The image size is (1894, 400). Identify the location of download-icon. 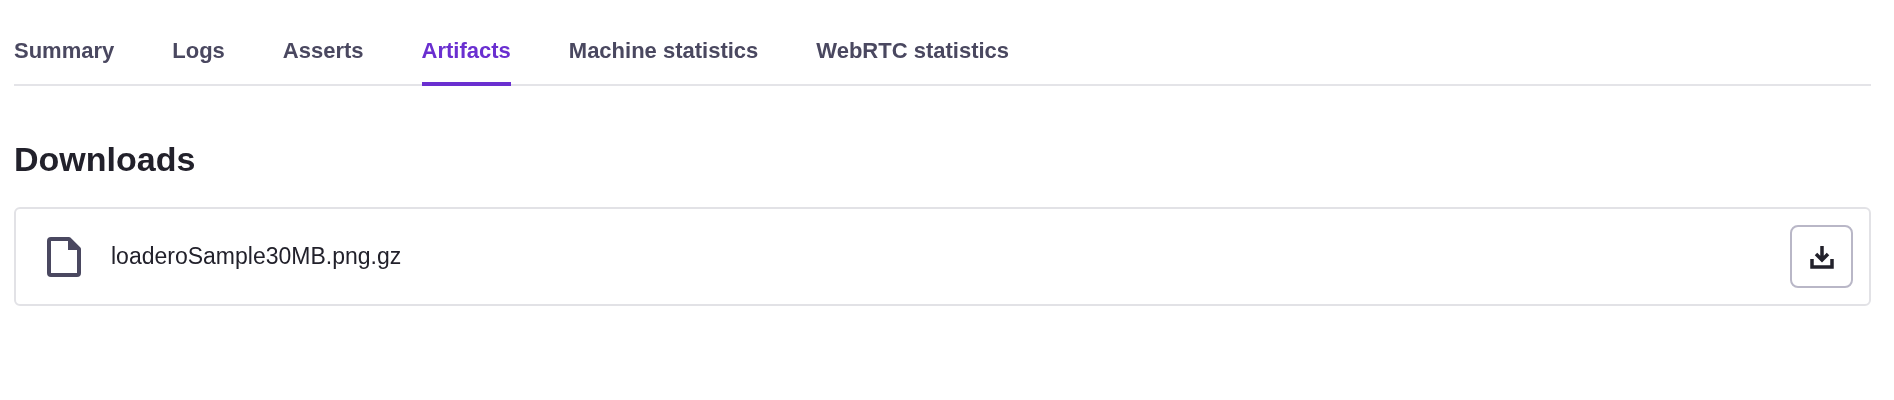
(1821, 256).